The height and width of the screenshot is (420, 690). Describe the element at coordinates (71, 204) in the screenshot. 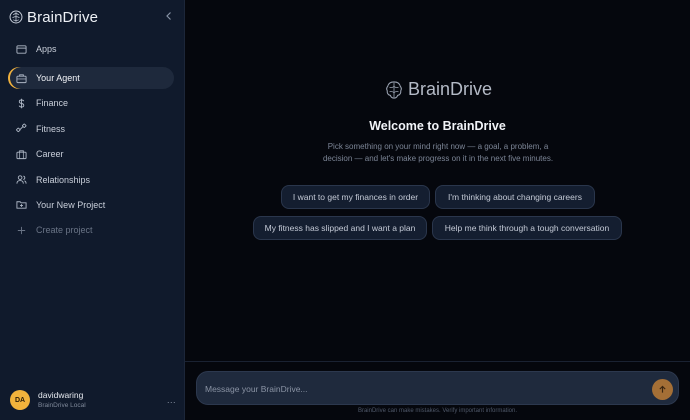

I see `sidebar-item-label: Your New Project` at that location.